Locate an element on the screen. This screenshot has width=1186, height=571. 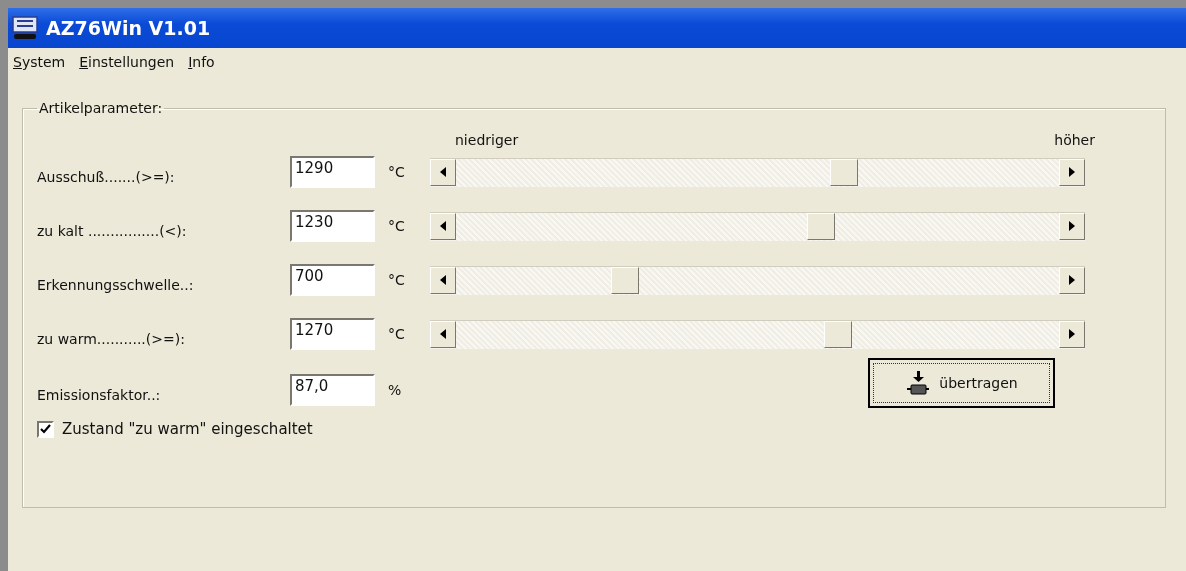
checkbox is located at coordinates (45, 429).